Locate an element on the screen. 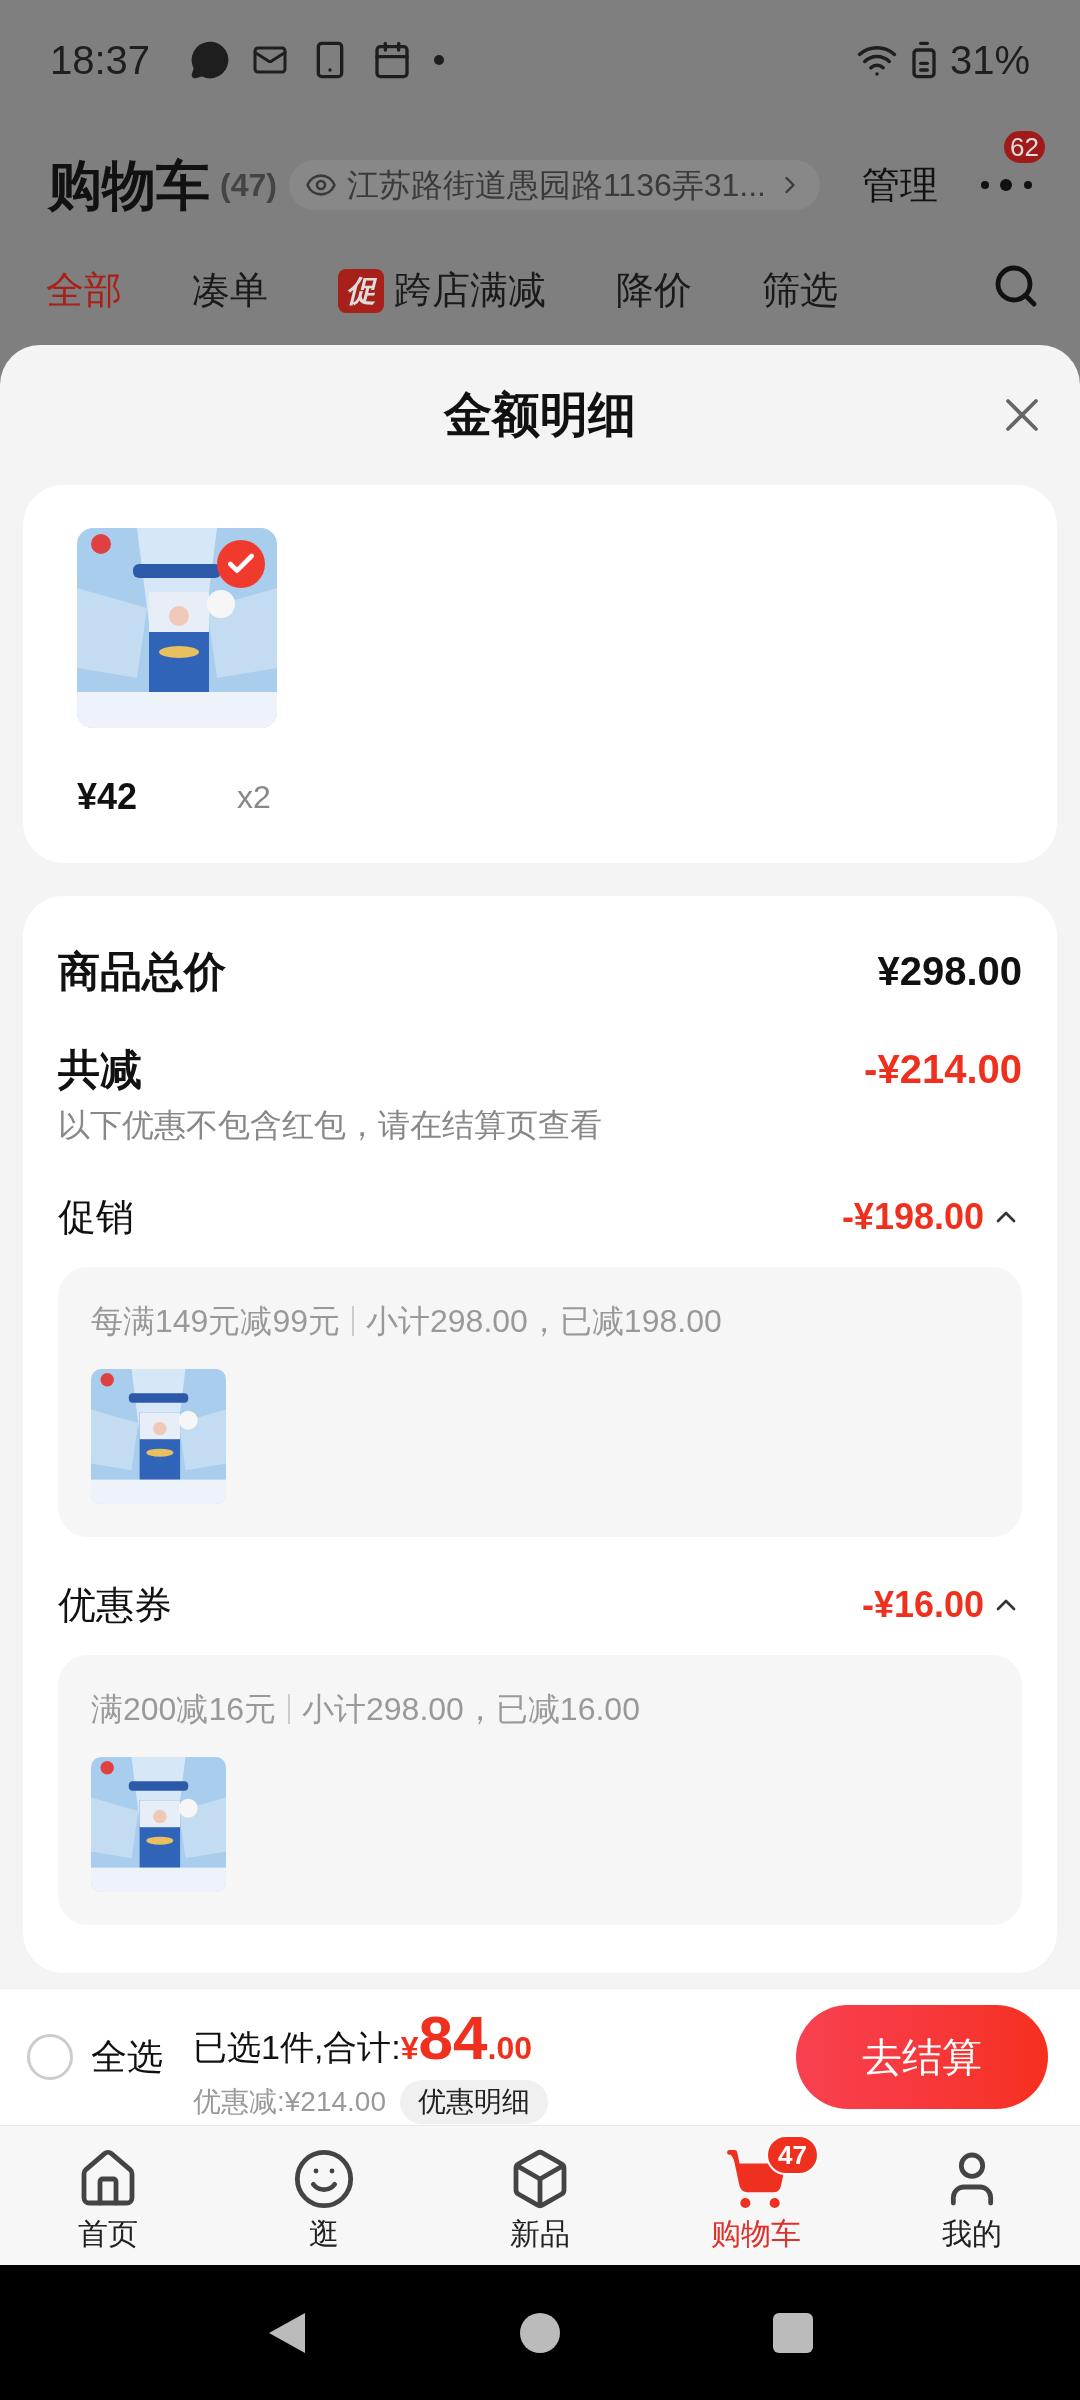 The width and height of the screenshot is (1080, 2400). filter-tab: 降价 is located at coordinates (654, 290).